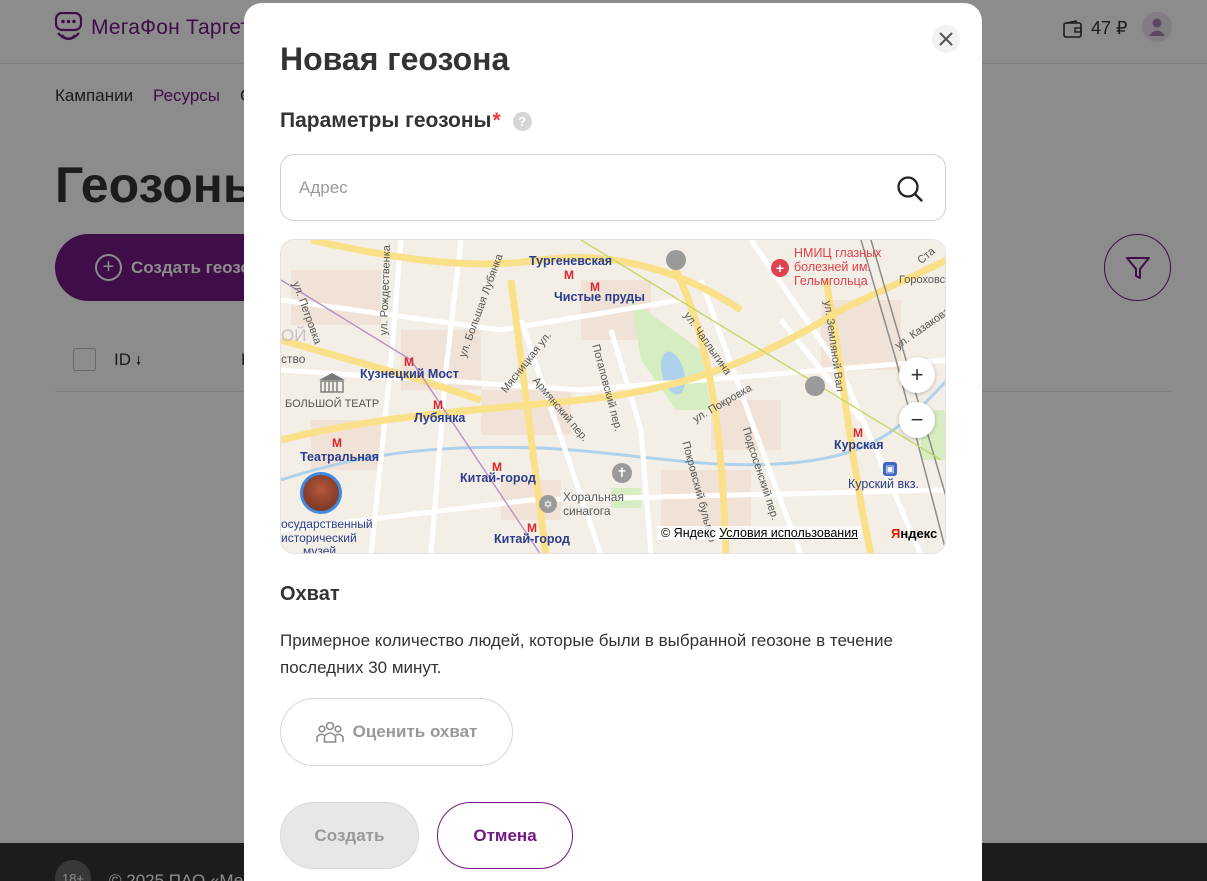 The image size is (1207, 881). What do you see at coordinates (919, 533) in the screenshot?
I see `yandex-logo-rest: ндекс` at bounding box center [919, 533].